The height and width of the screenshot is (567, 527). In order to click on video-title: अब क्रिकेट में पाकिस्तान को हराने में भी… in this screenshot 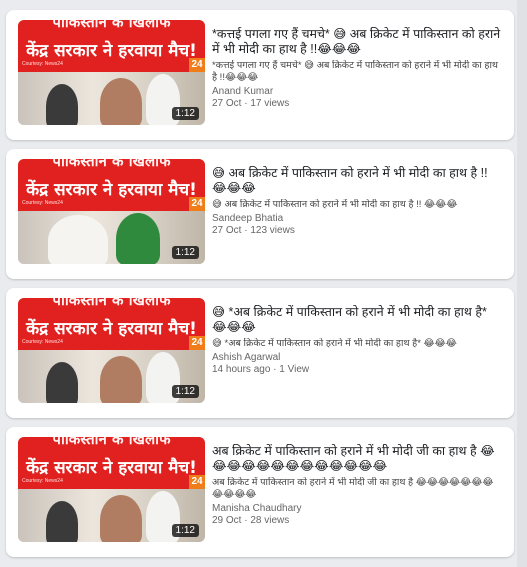, I will do `click(357, 459)`.